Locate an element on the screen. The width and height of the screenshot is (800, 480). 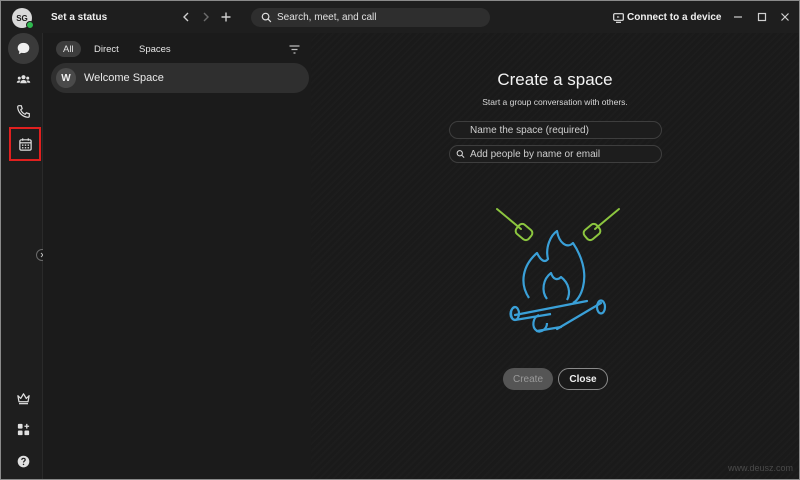
watermark: www.deusz.com is located at coordinates (761, 468).